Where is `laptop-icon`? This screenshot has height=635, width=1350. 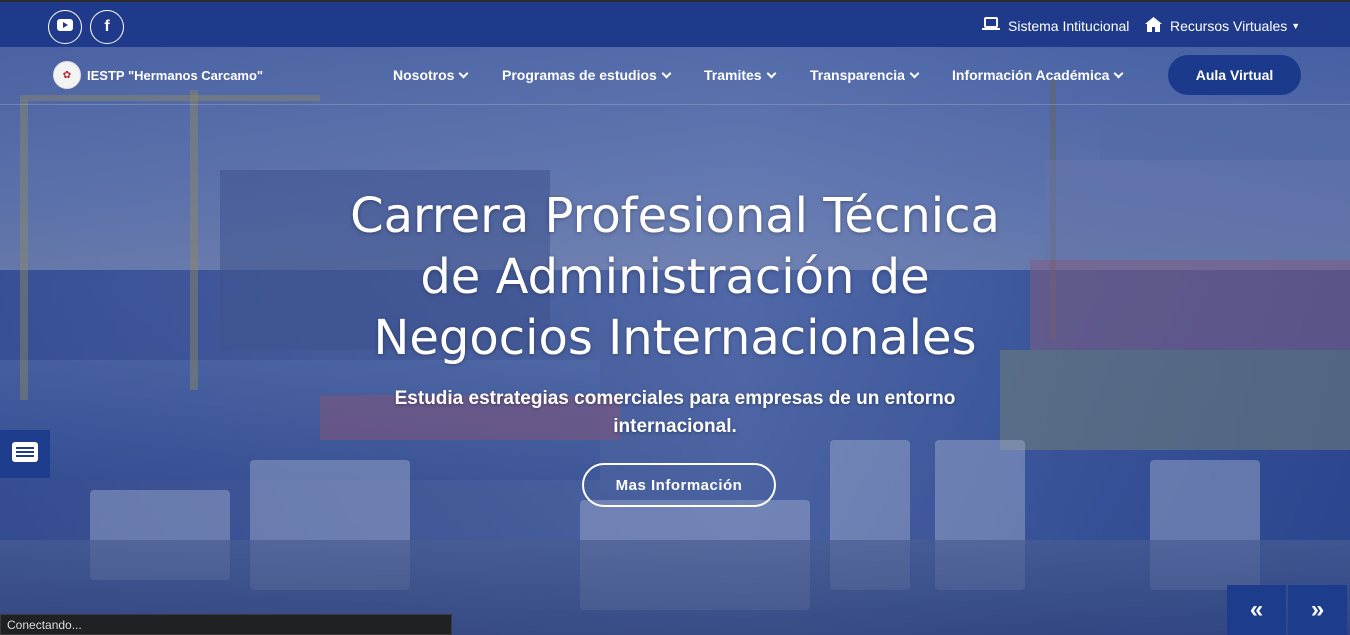
laptop-icon is located at coordinates (991, 25).